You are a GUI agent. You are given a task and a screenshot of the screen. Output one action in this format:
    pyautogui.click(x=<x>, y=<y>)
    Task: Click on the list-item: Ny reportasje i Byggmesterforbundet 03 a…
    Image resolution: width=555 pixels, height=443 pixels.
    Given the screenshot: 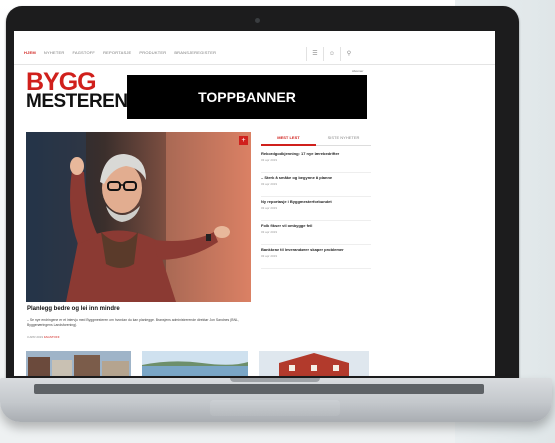 What is the action you would take?
    pyautogui.click(x=316, y=209)
    